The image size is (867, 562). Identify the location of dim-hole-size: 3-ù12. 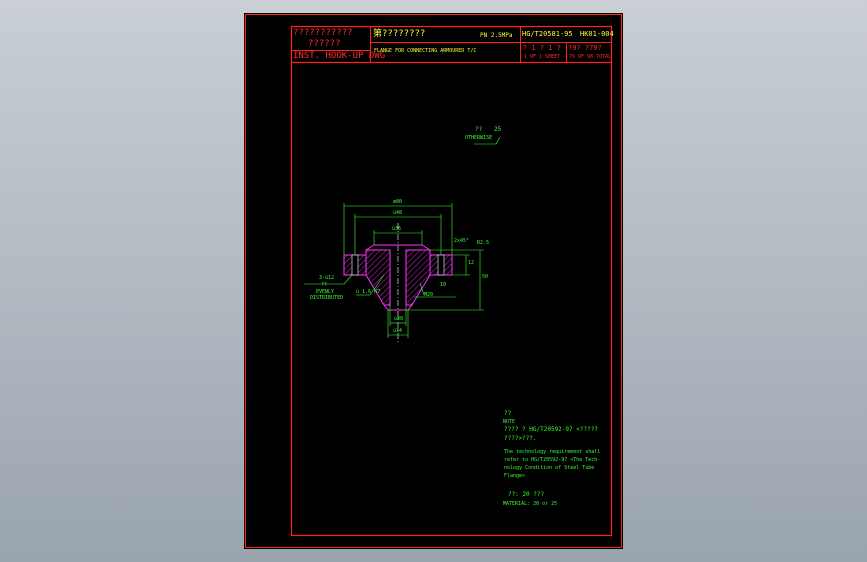
(327, 278).